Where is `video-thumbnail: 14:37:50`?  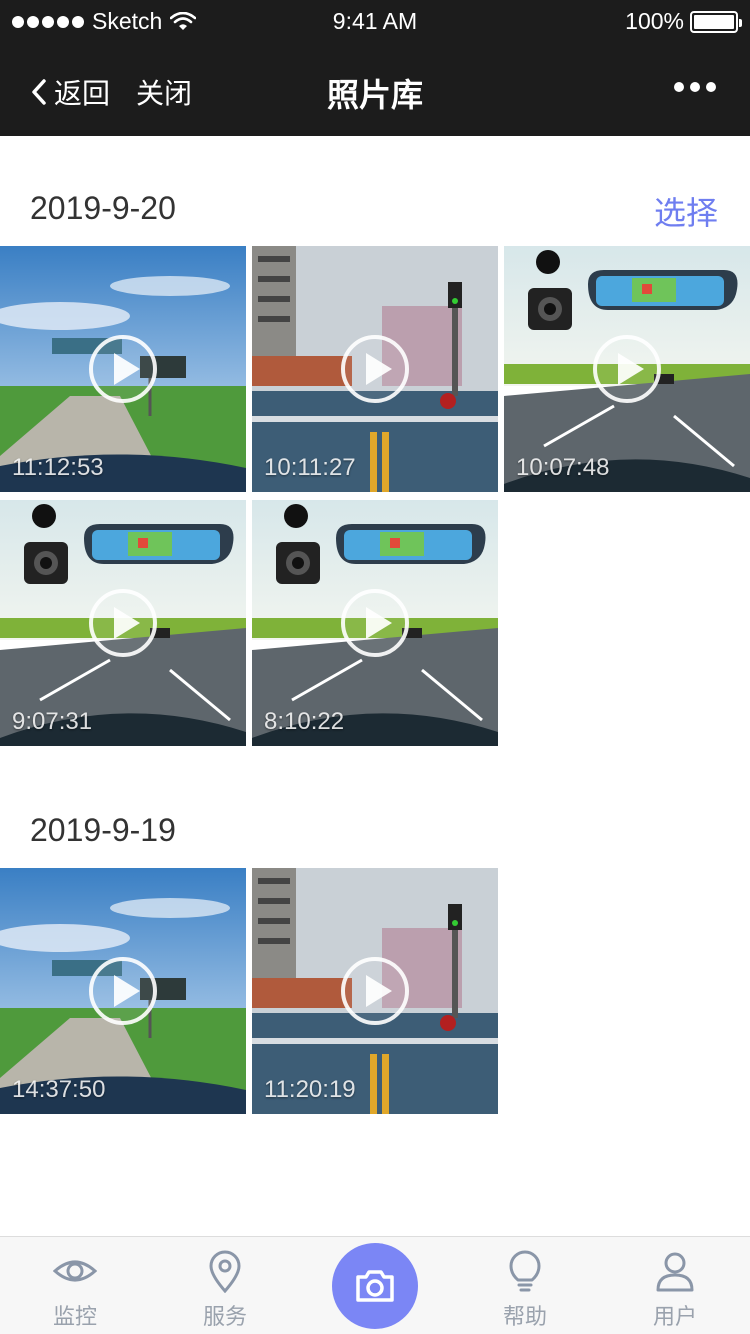
video-thumbnail: 14:37:50 is located at coordinates (123, 991).